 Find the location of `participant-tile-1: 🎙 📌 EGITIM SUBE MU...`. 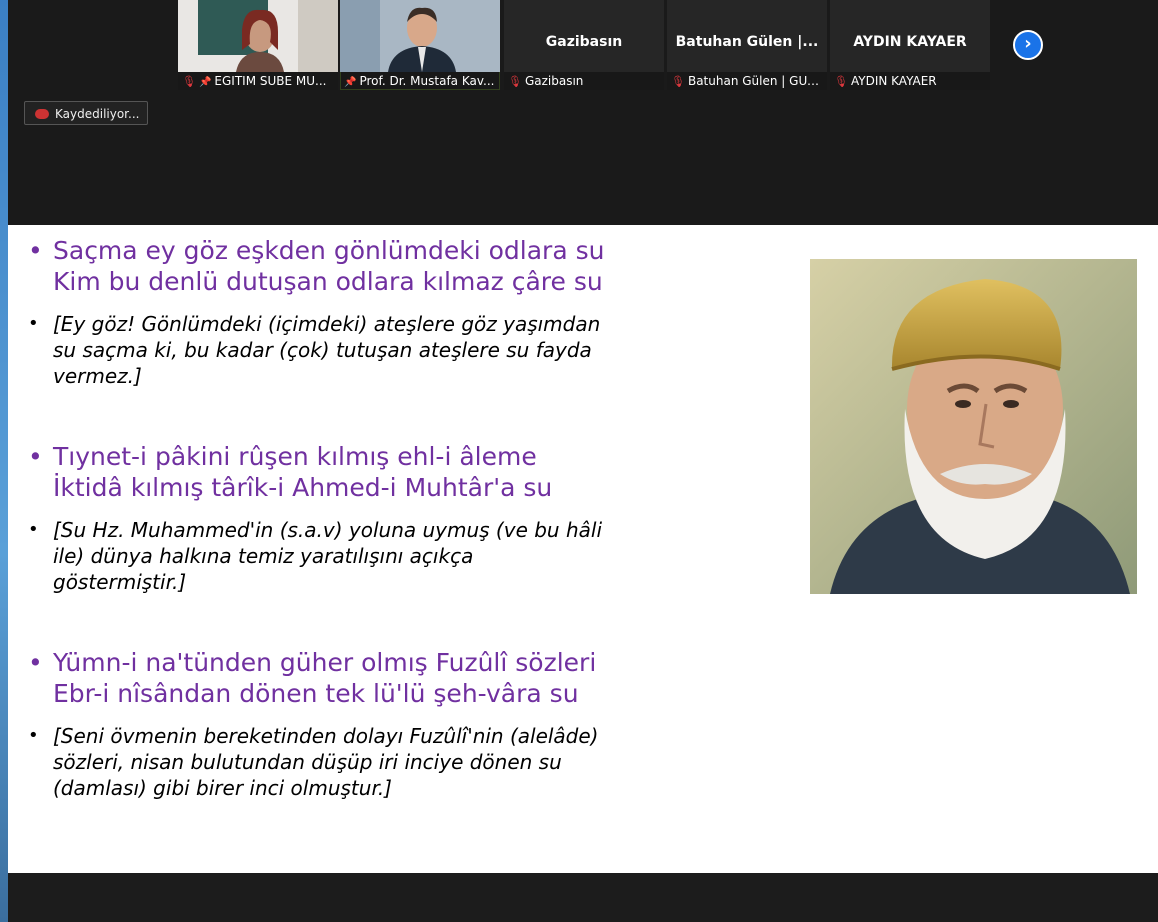

participant-tile-1: 🎙 📌 EGITIM SUBE MU... is located at coordinates (258, 45).